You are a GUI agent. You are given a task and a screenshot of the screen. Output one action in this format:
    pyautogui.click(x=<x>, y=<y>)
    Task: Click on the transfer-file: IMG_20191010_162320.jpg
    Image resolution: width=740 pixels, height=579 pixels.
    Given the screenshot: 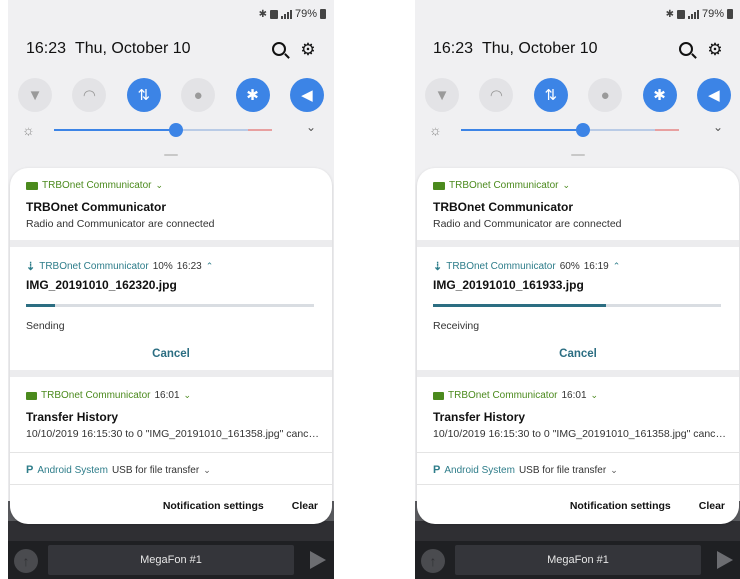 What is the action you would take?
    pyautogui.click(x=101, y=285)
    